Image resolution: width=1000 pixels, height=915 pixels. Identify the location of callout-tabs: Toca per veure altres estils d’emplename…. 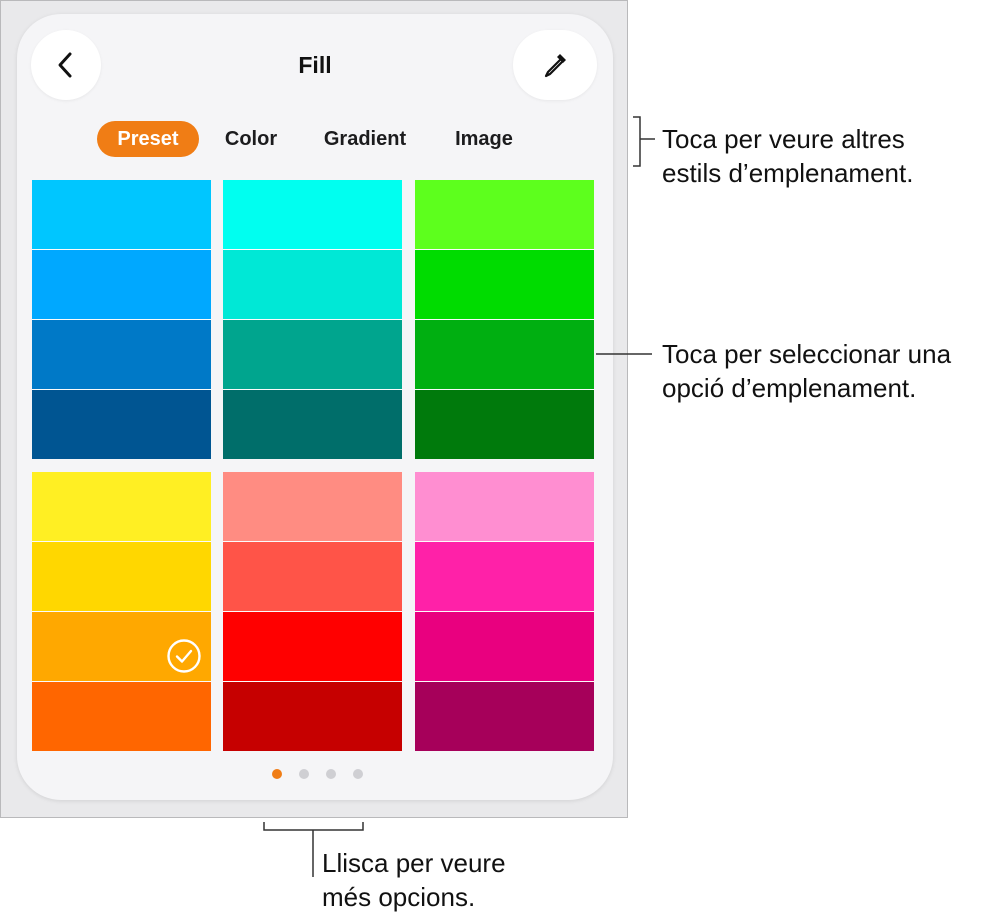
(787, 156).